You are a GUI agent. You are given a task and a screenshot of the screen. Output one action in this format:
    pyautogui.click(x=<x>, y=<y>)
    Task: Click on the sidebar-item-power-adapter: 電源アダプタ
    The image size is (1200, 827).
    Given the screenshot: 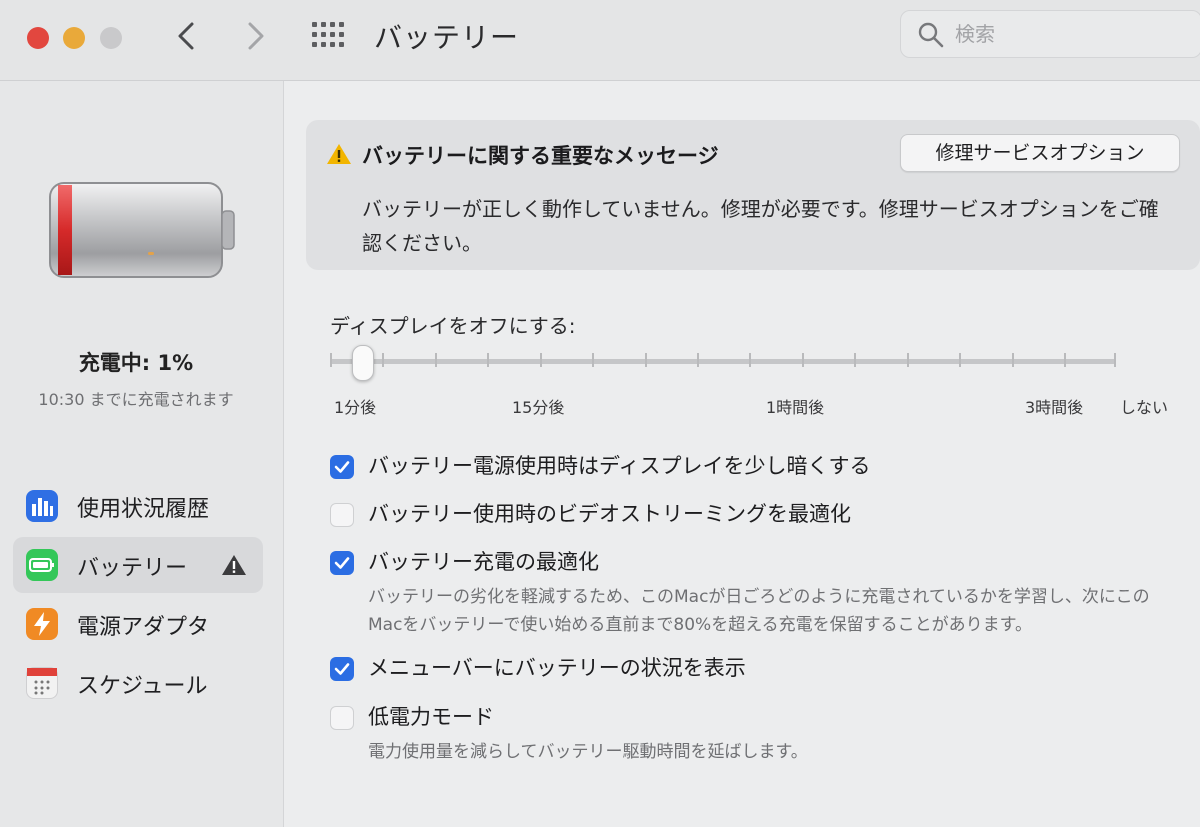 What is the action you would take?
    pyautogui.click(x=138, y=624)
    